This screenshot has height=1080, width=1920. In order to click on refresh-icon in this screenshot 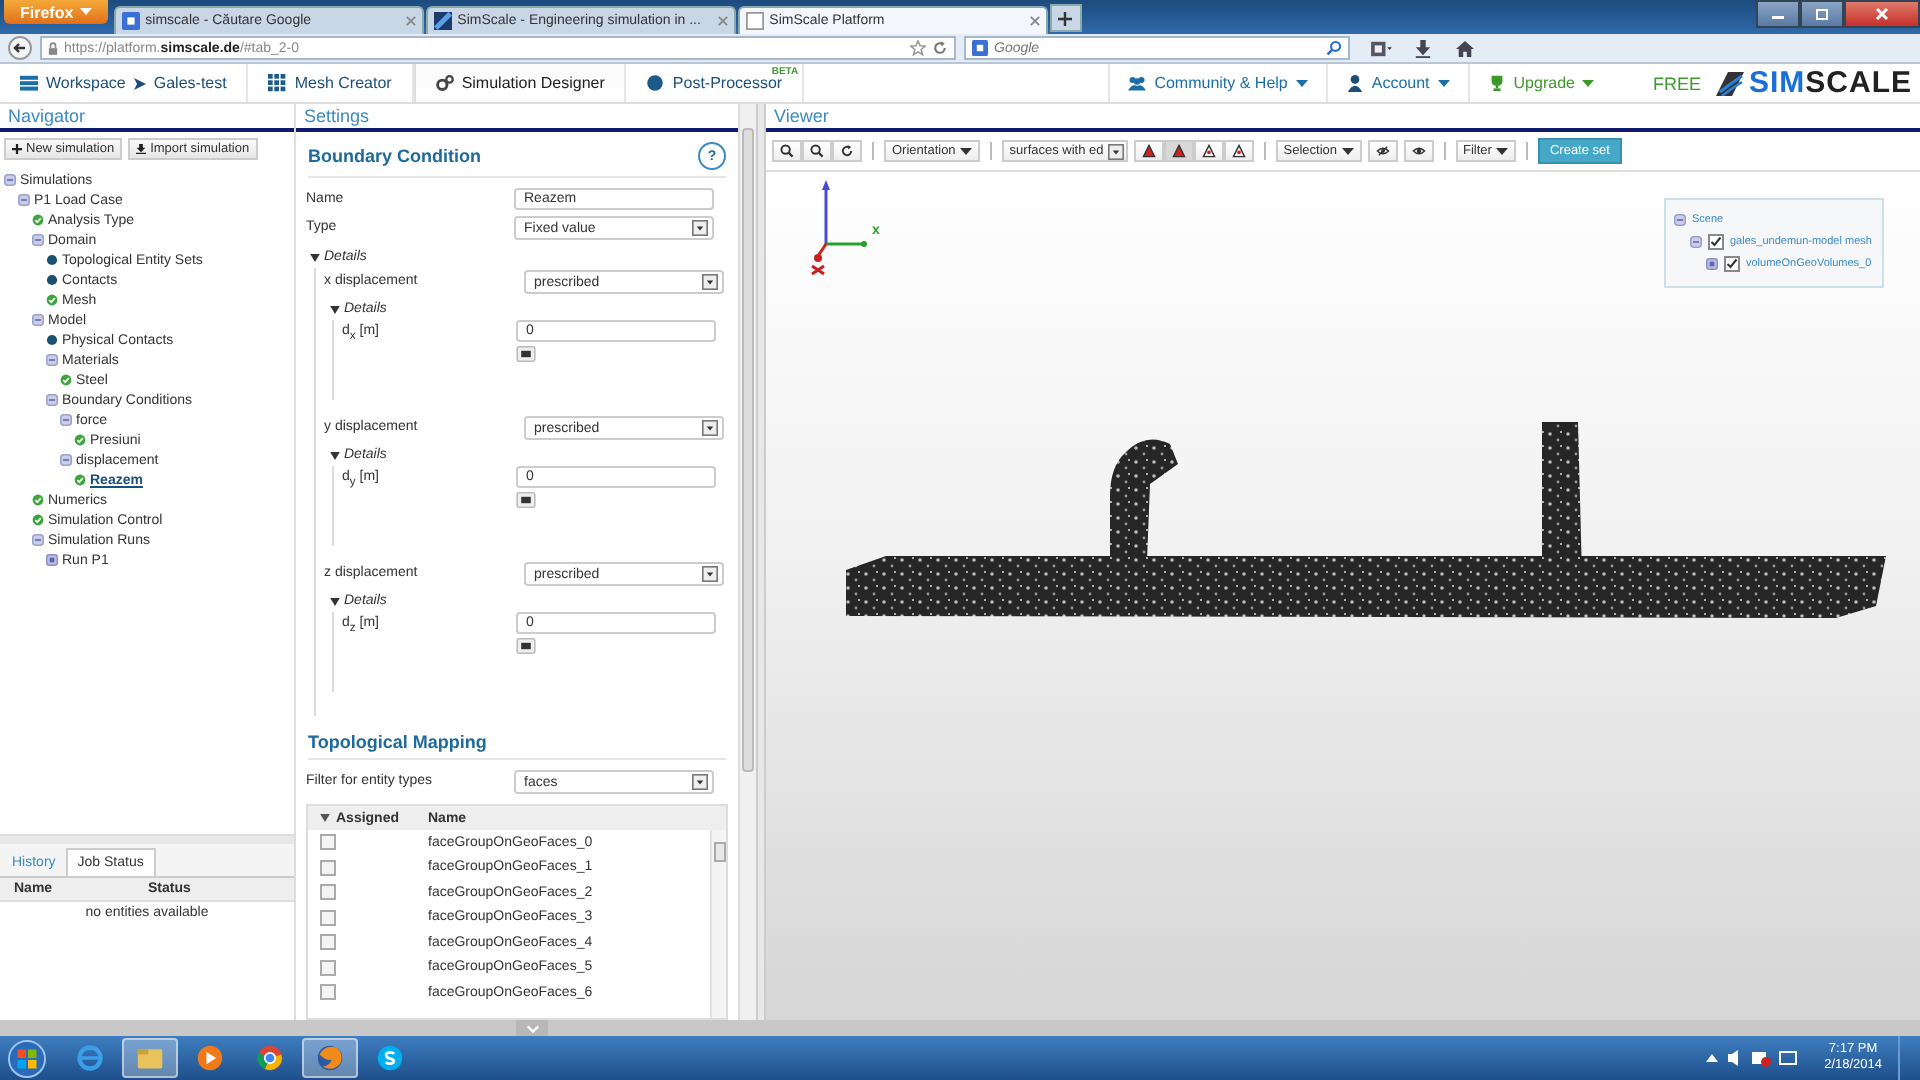, I will do `click(847, 151)`.